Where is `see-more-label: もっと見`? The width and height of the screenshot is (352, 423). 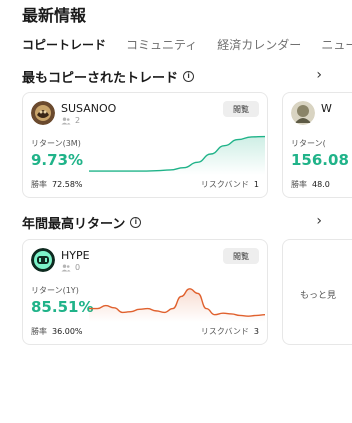
see-more-label: もっと見 is located at coordinates (318, 296).